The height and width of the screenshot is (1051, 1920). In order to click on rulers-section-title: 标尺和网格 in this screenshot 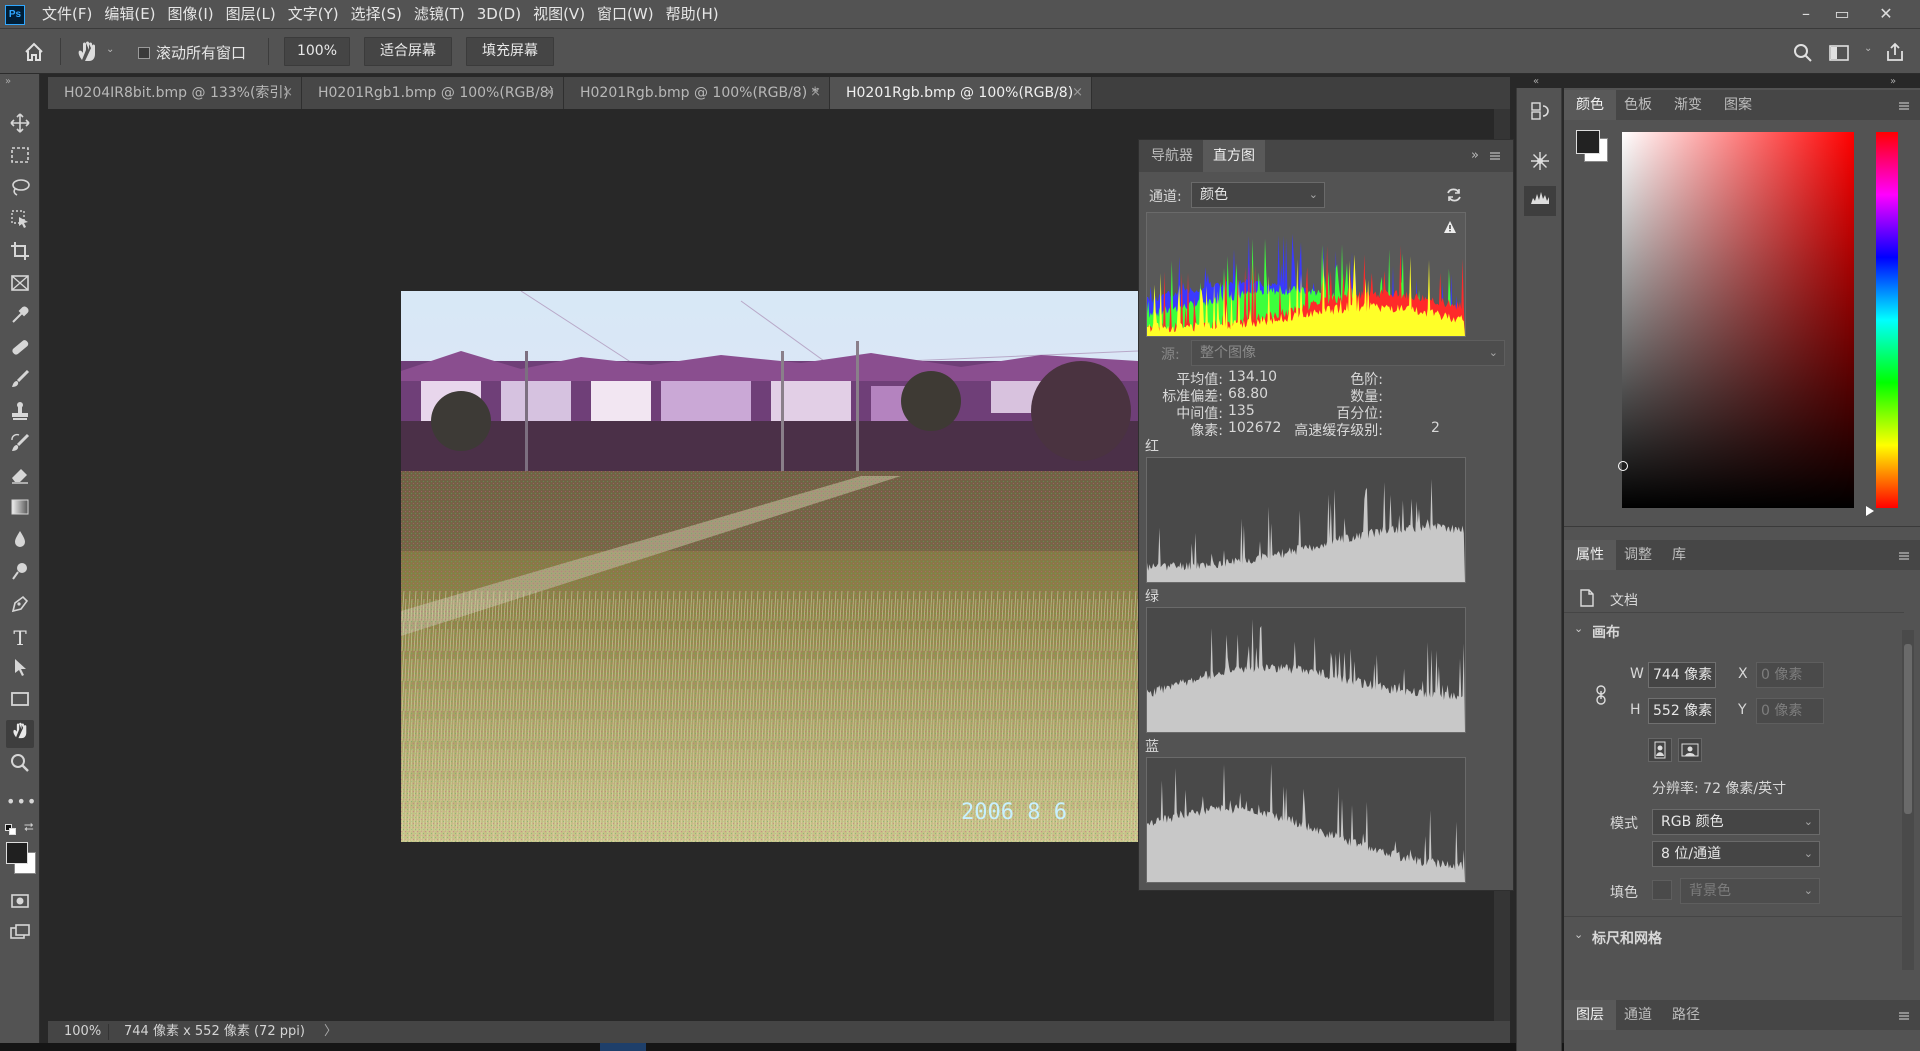, I will do `click(1627, 938)`.